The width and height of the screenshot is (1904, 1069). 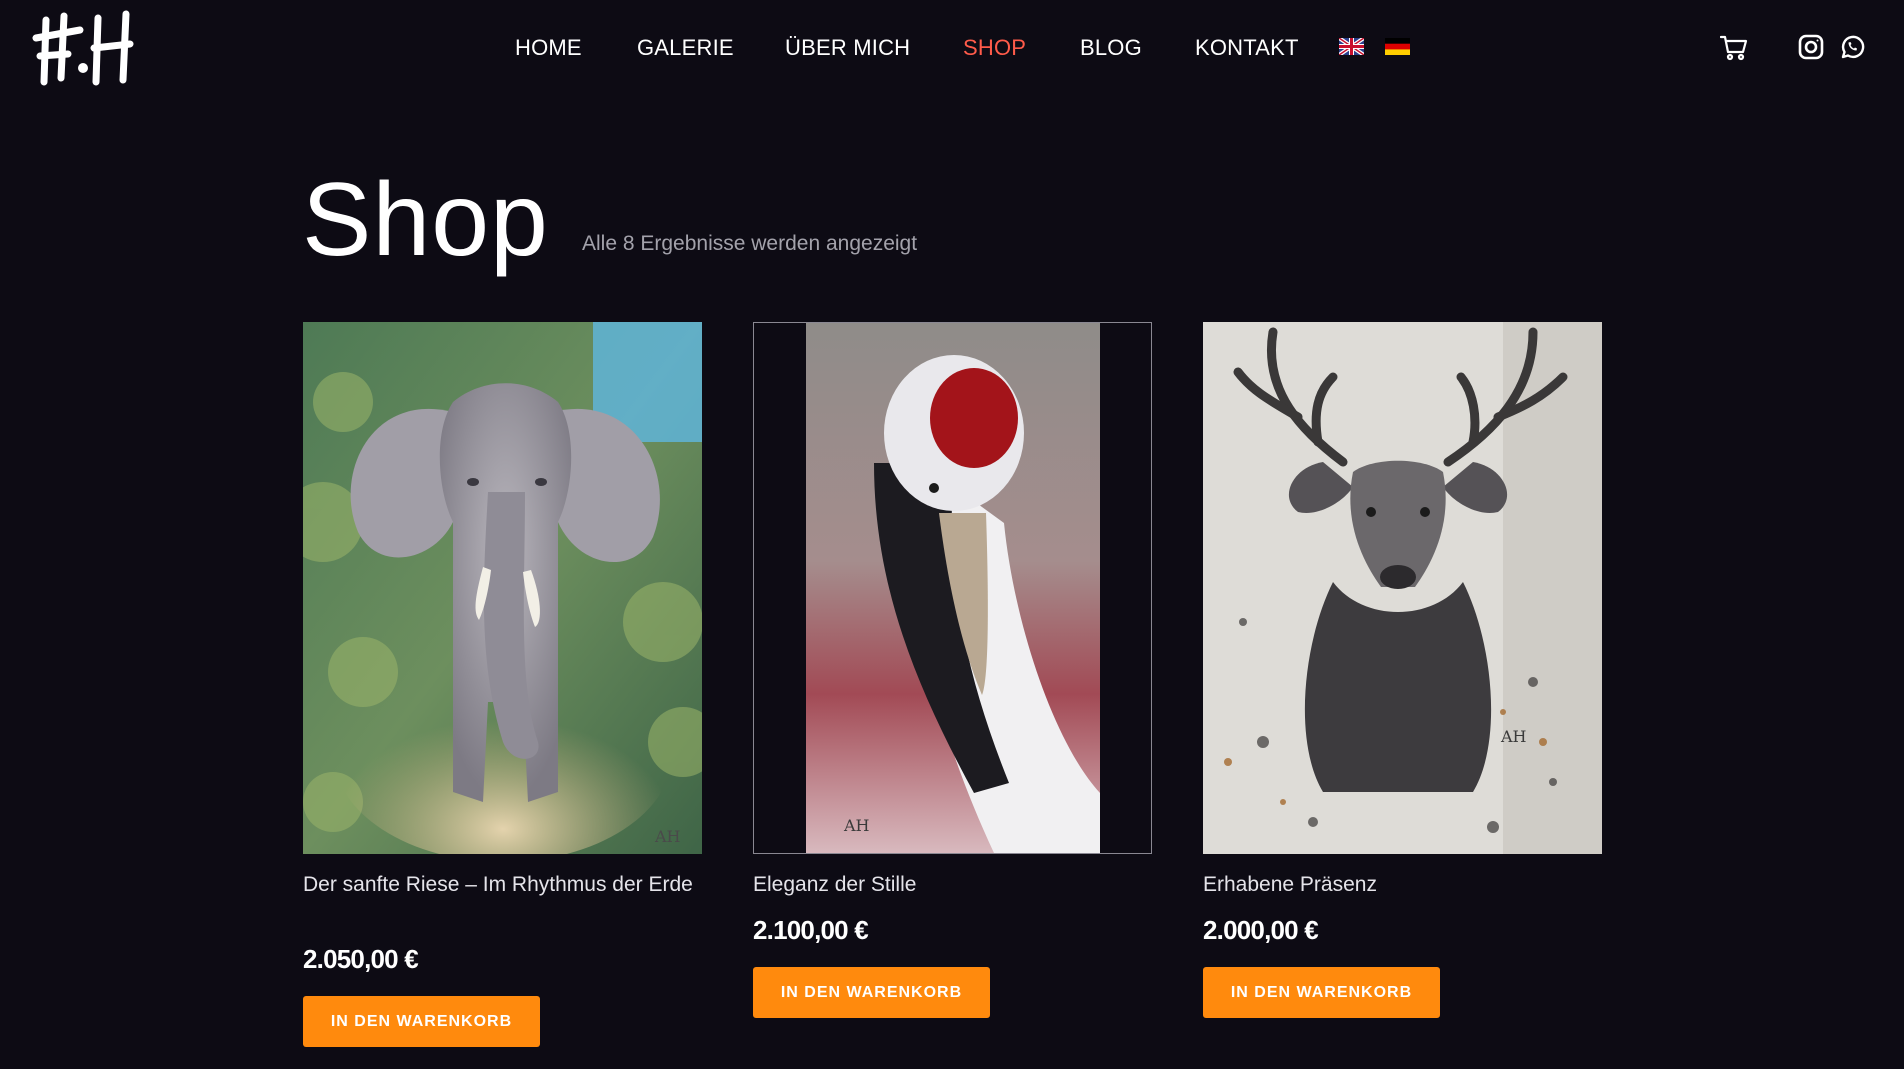 I want to click on main-nav: HOME GALERIE ÜBER MICH SHOP BLOG KONTAKT, so click(x=952, y=48).